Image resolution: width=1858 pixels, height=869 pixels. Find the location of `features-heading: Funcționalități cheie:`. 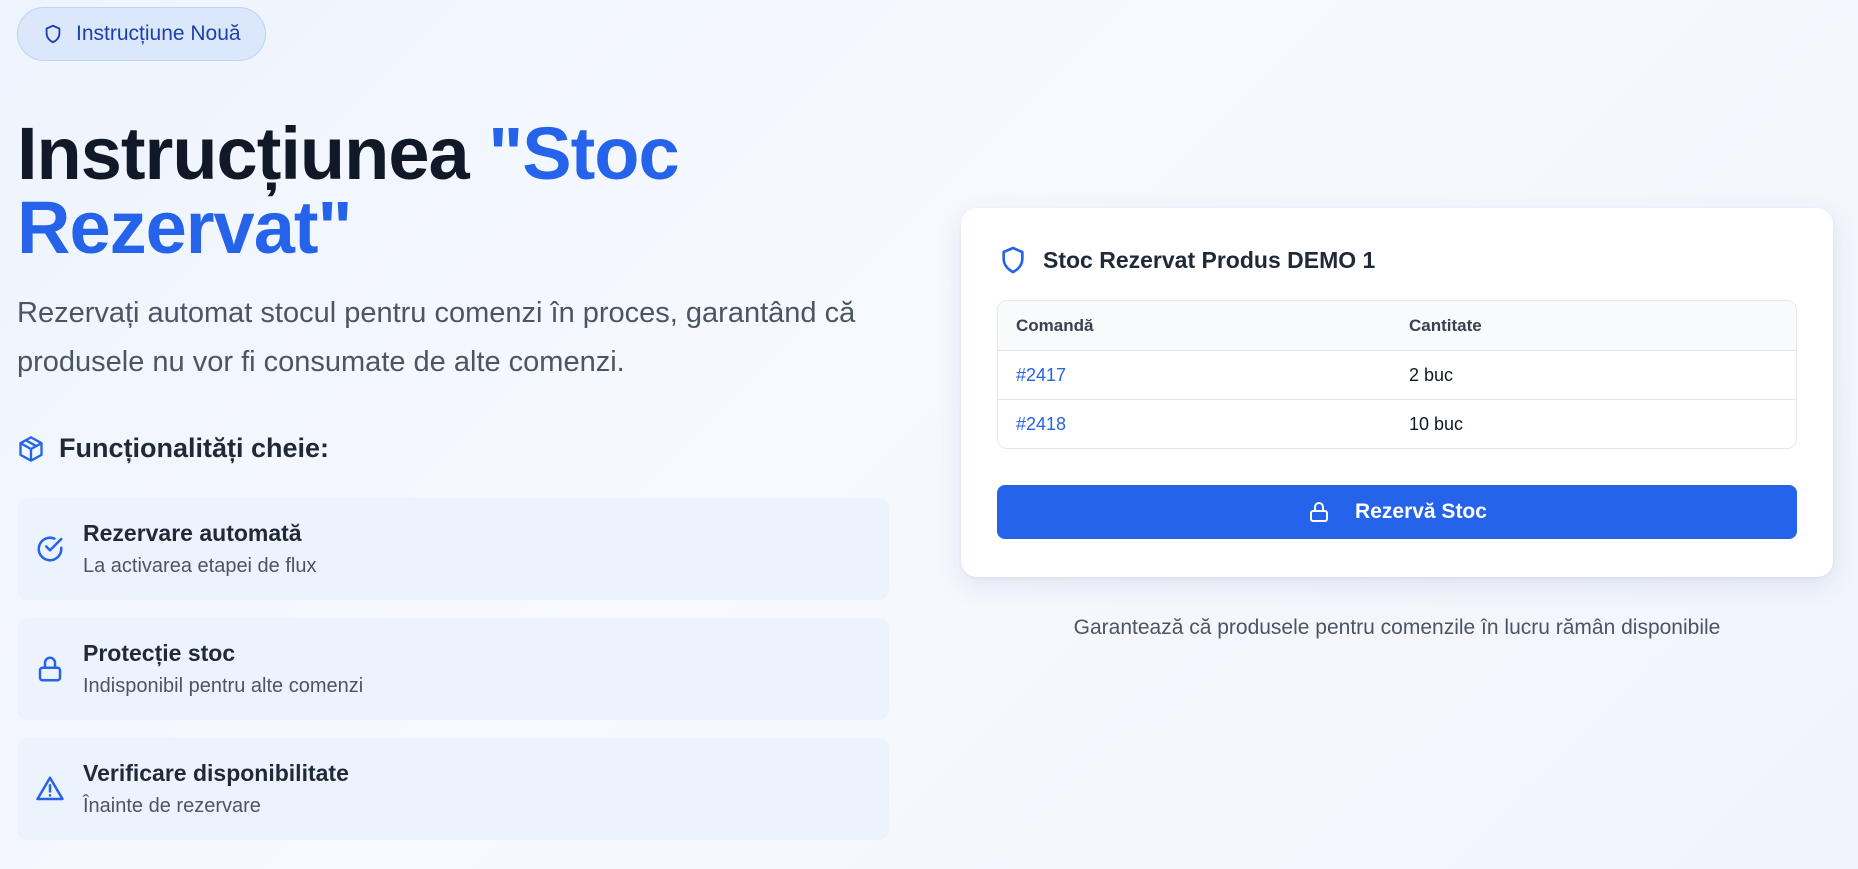

features-heading: Funcționalități cheie: is located at coordinates (453, 448).